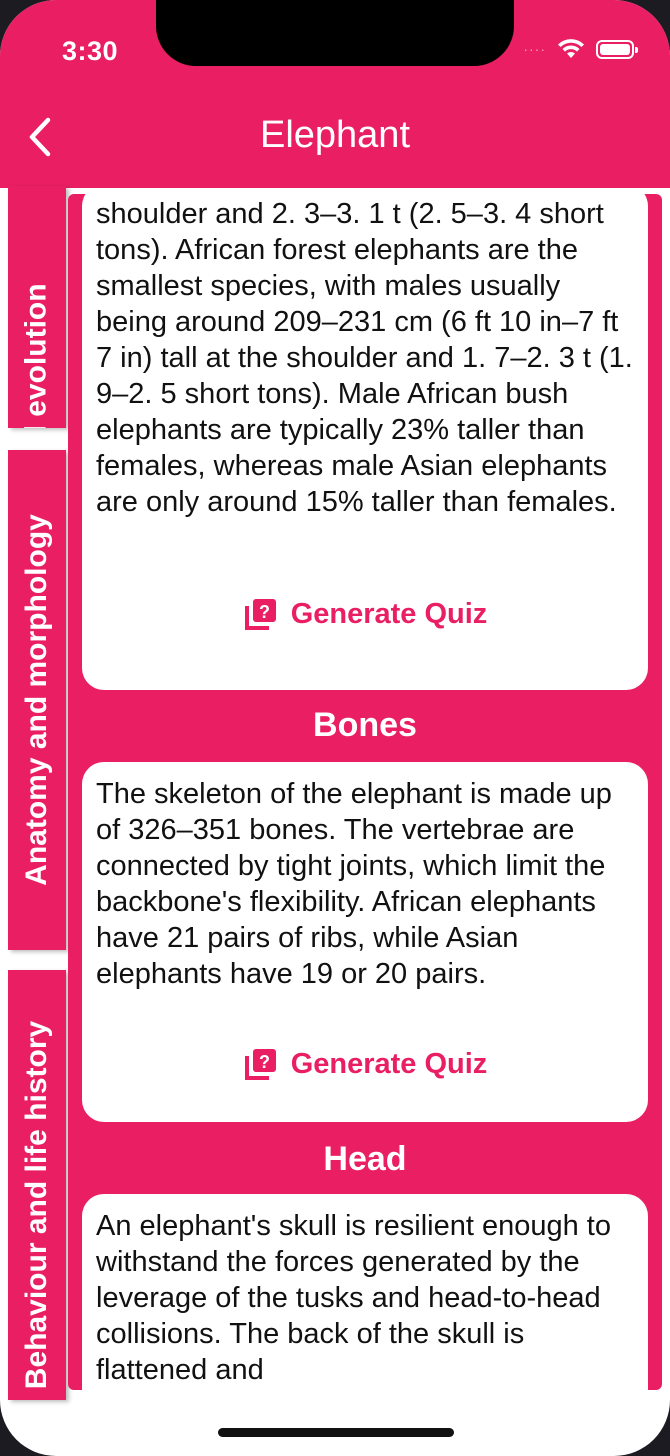  What do you see at coordinates (334, 135) in the screenshot?
I see `page-title: Elephant` at bounding box center [334, 135].